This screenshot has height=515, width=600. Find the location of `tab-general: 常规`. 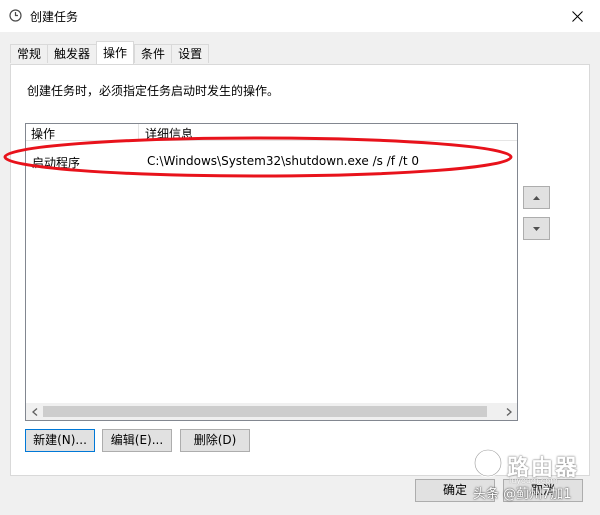

tab-general: 常规 is located at coordinates (29, 53).